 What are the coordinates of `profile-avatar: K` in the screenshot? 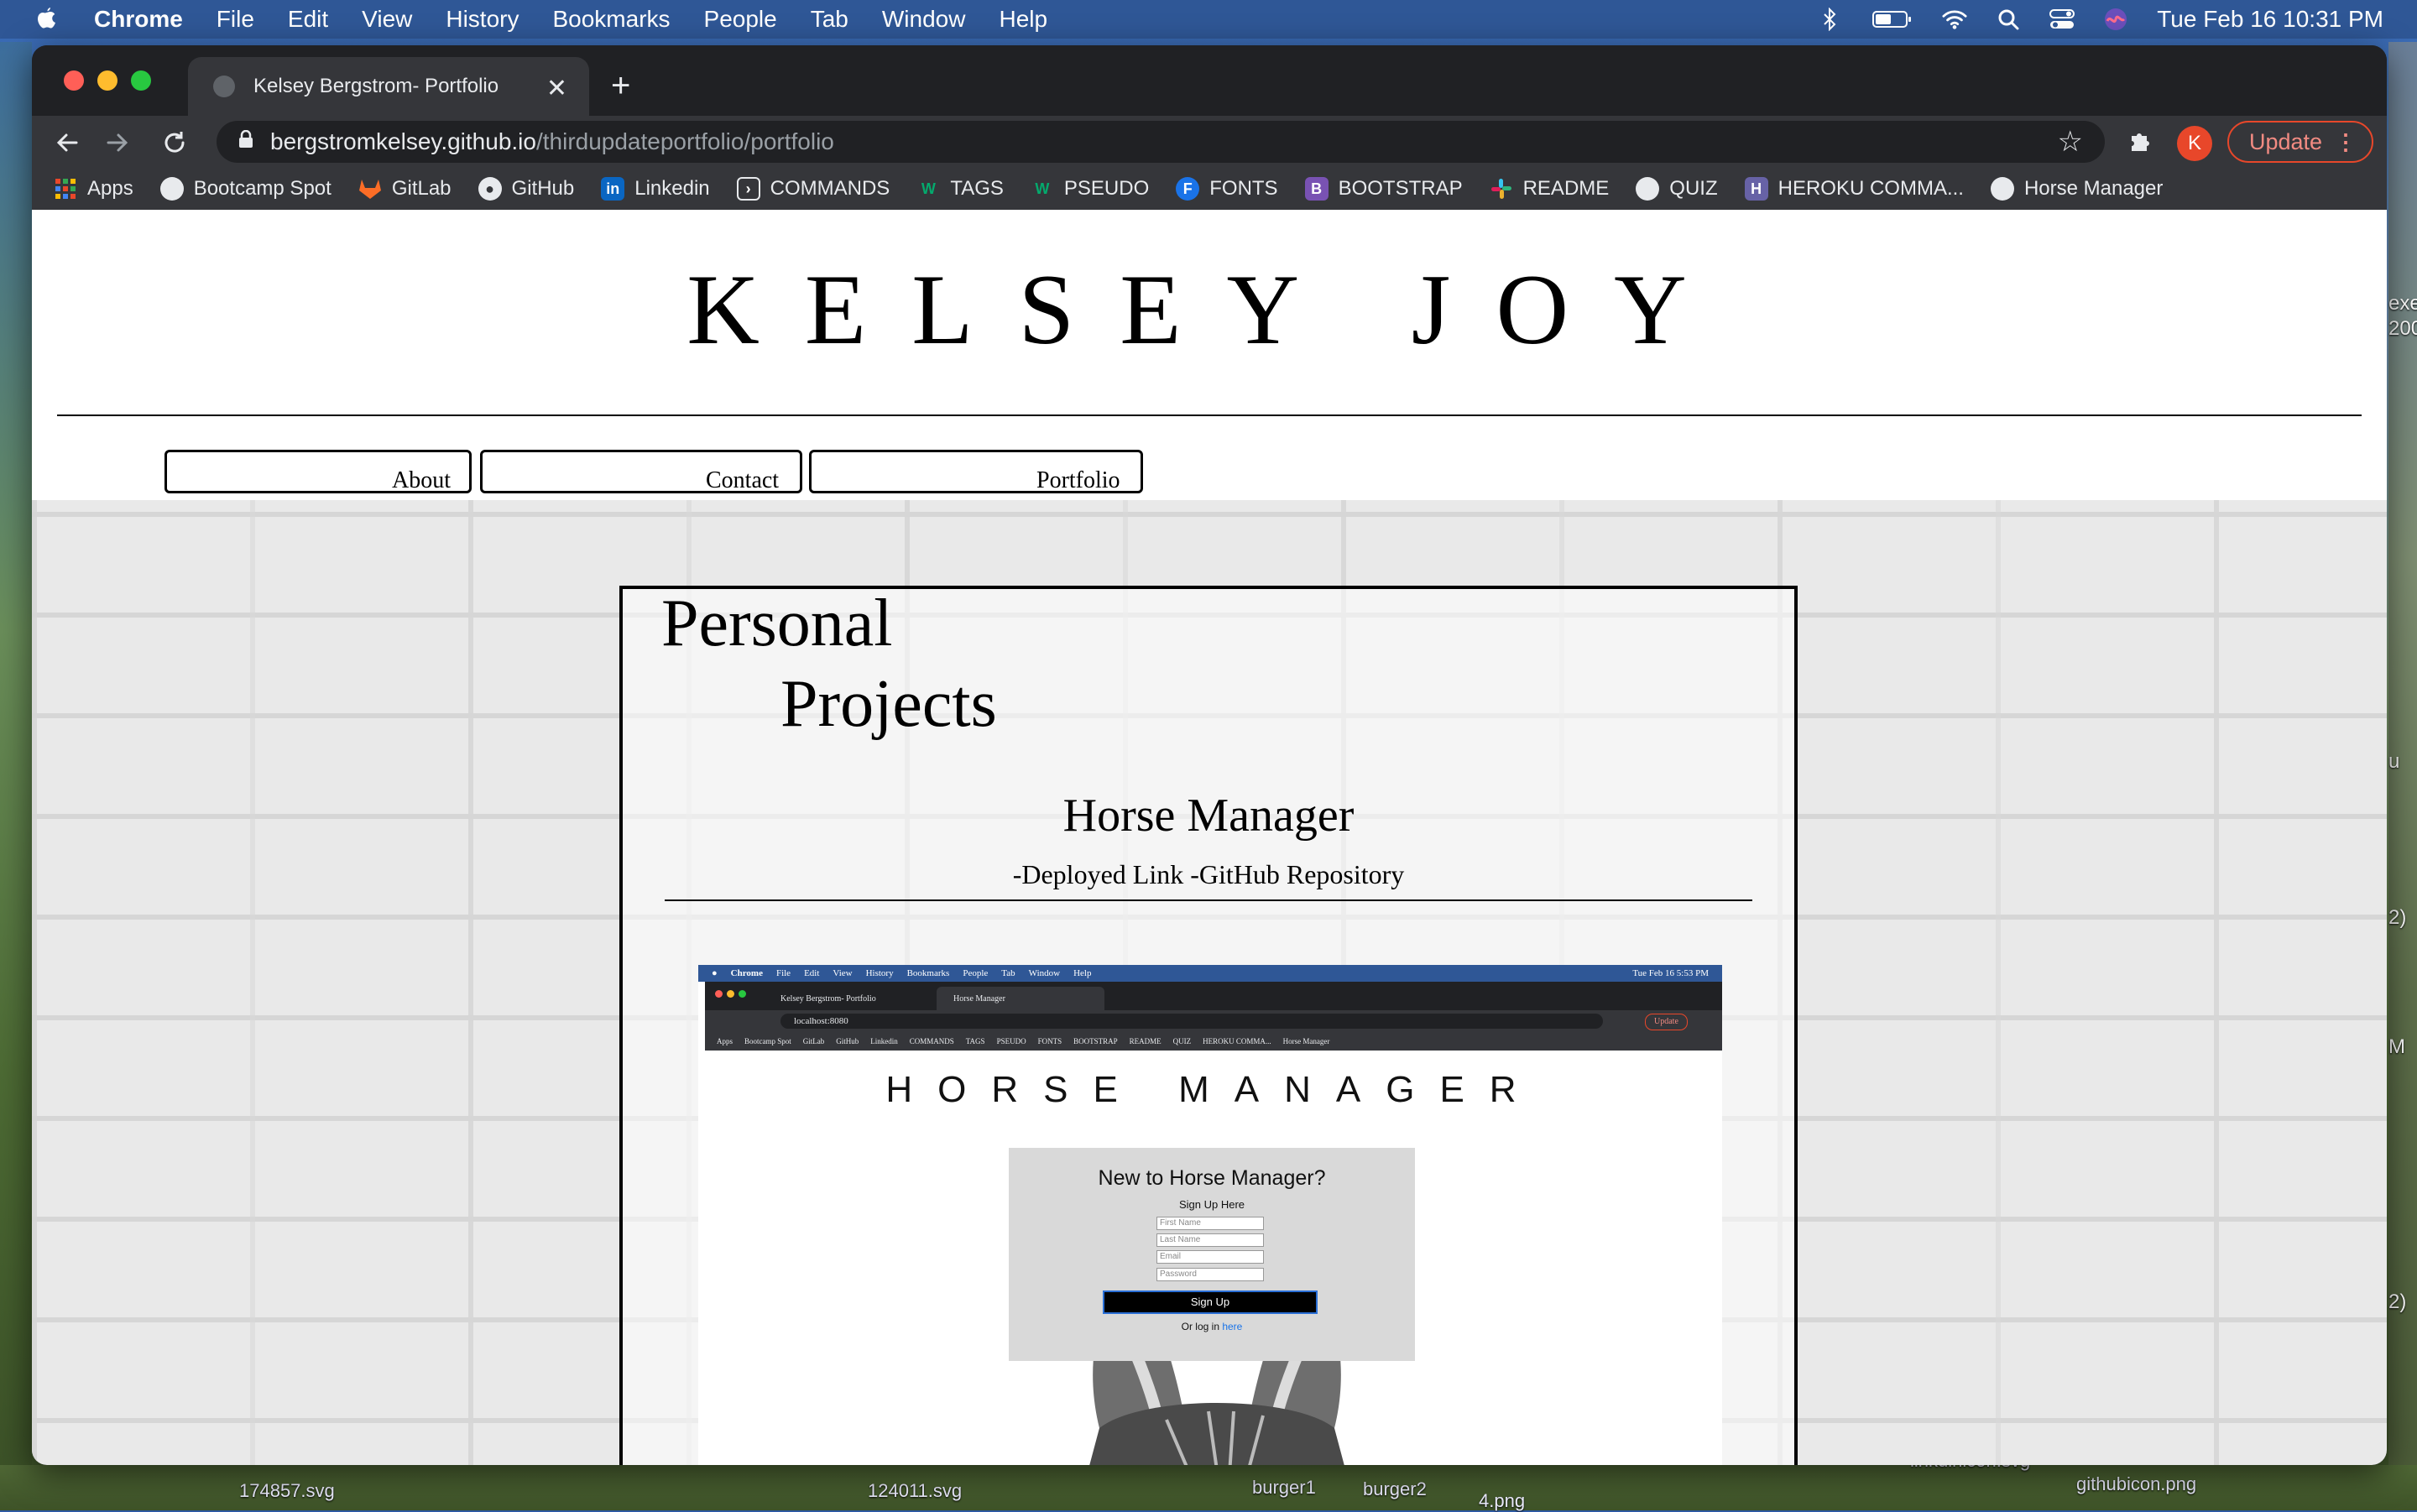 It's located at (2194, 143).